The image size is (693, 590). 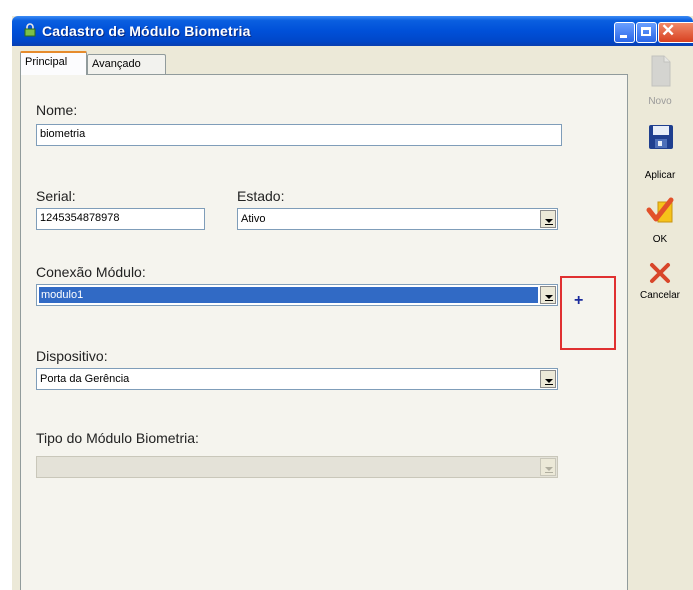 What do you see at coordinates (117, 438) in the screenshot?
I see `tipo-label: Tipo do Módulo Biometria:` at bounding box center [117, 438].